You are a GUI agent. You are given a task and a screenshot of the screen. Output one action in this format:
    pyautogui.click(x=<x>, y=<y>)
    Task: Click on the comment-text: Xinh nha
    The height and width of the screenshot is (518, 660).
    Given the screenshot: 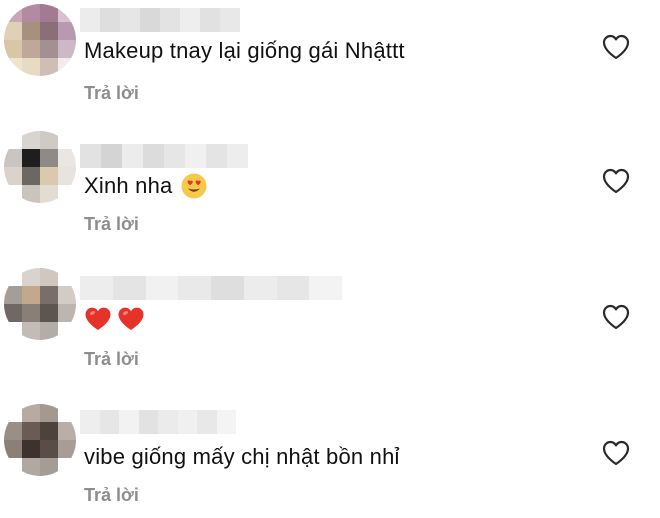 What is the action you would take?
    pyautogui.click(x=146, y=186)
    